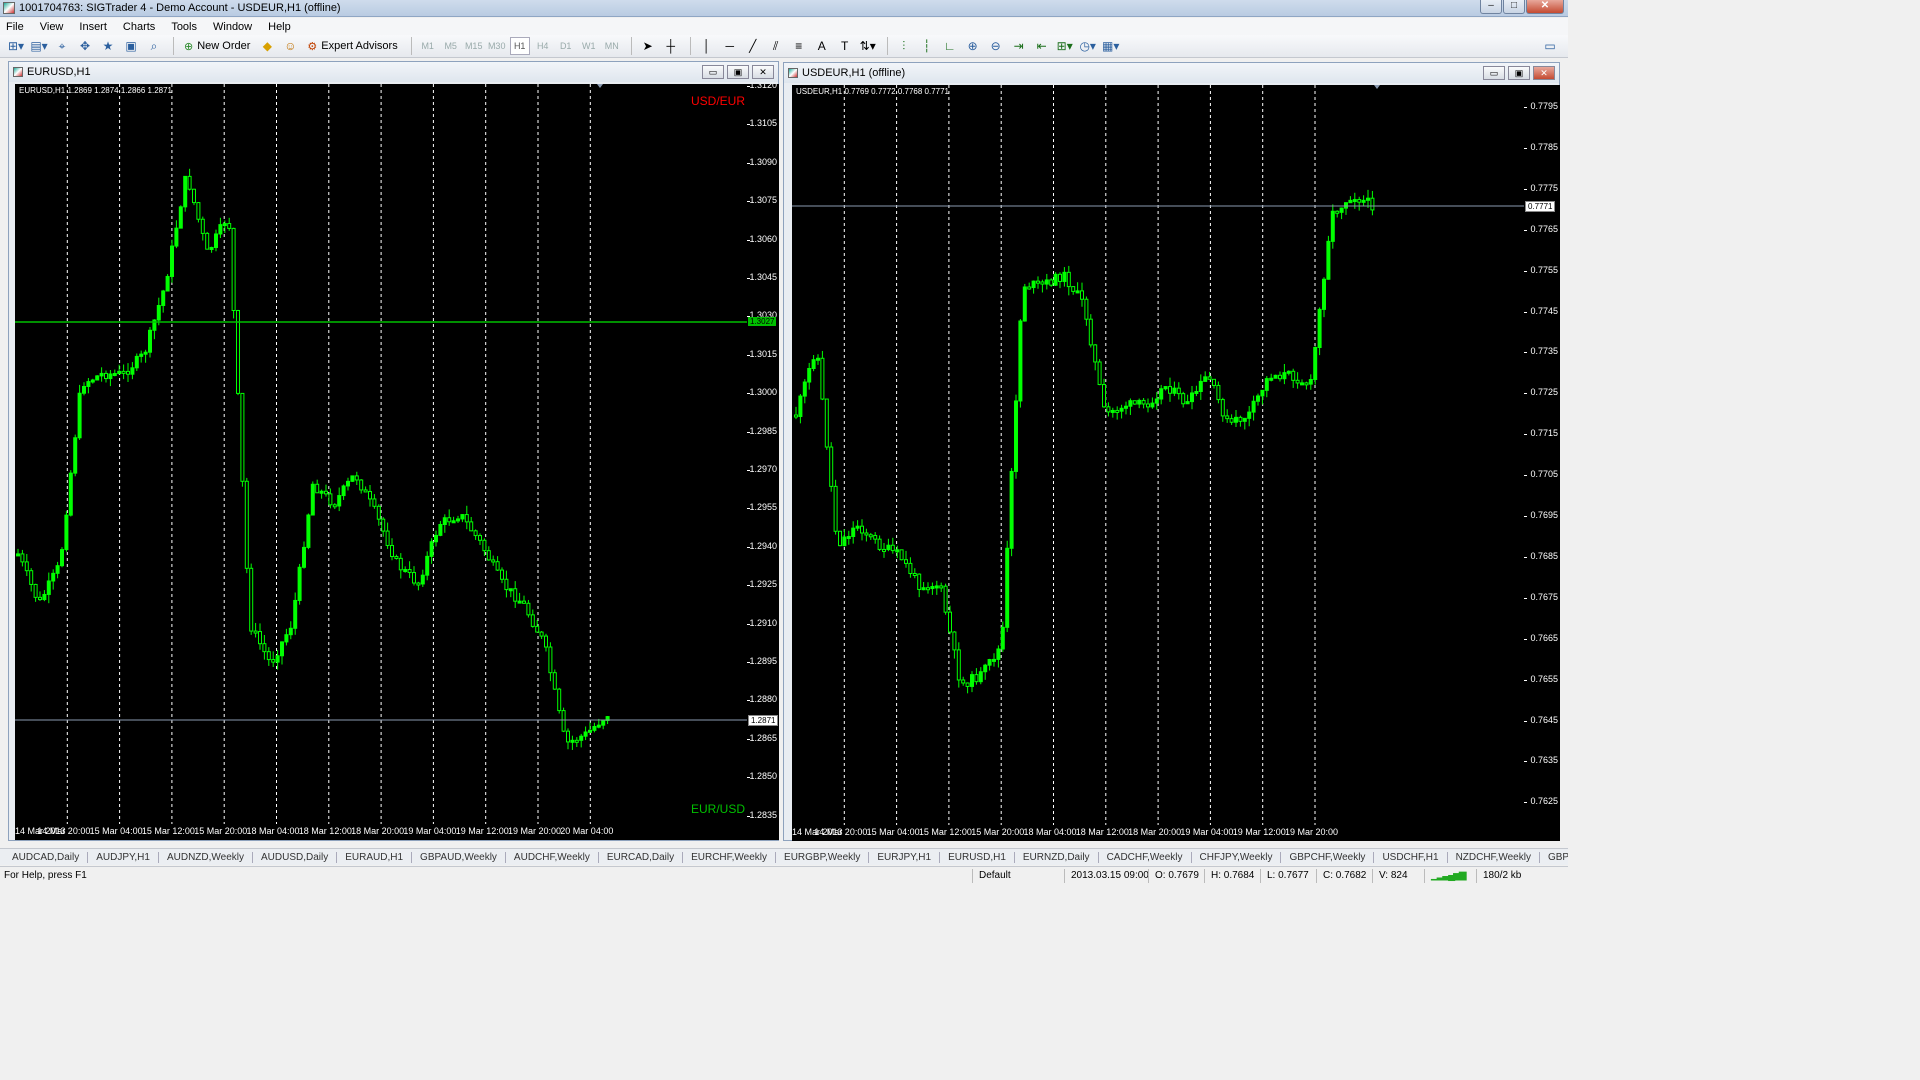 The height and width of the screenshot is (1080, 1920). What do you see at coordinates (904, 46) in the screenshot?
I see `bar-chart-icon: ⫶` at bounding box center [904, 46].